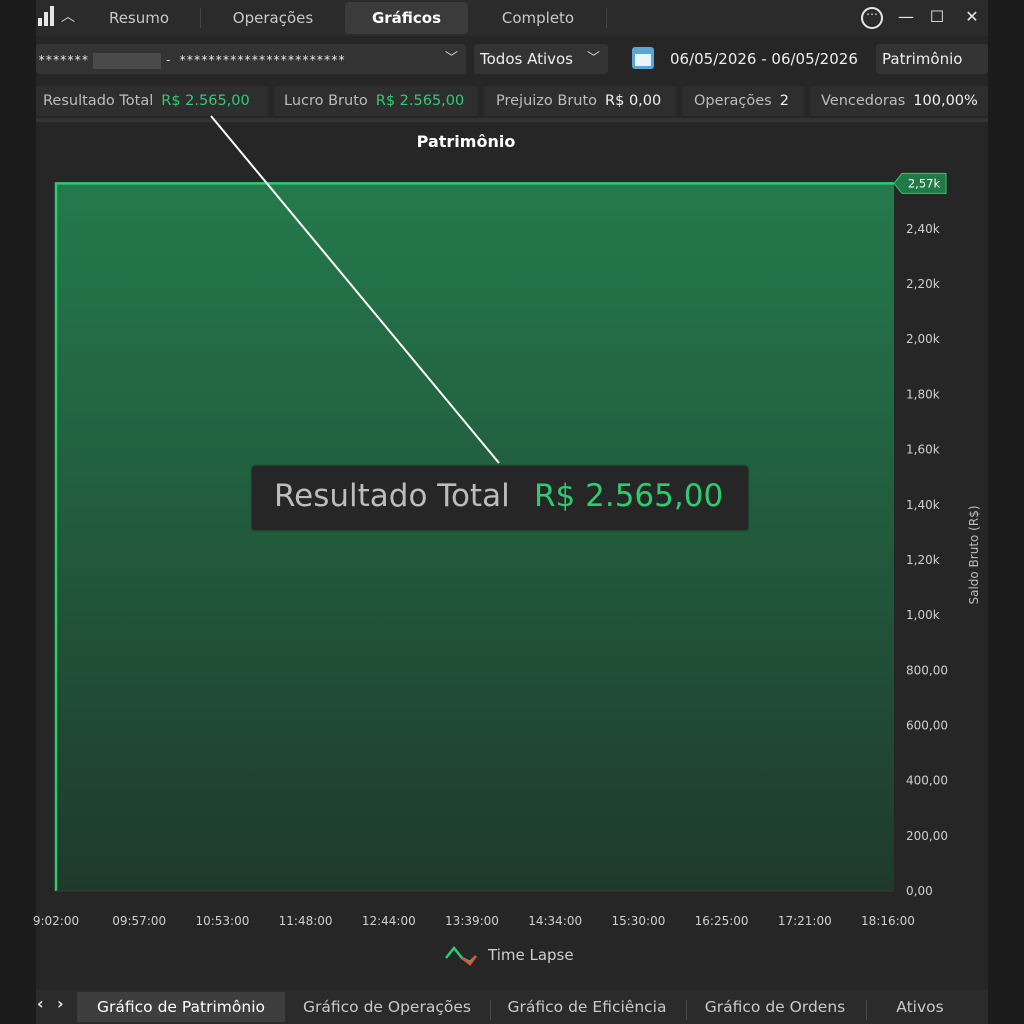 This screenshot has width=1024, height=1024. Describe the element at coordinates (387, 1007) in the screenshot. I see `tab-grafico-operacoes: Gráfico de Operações` at that location.